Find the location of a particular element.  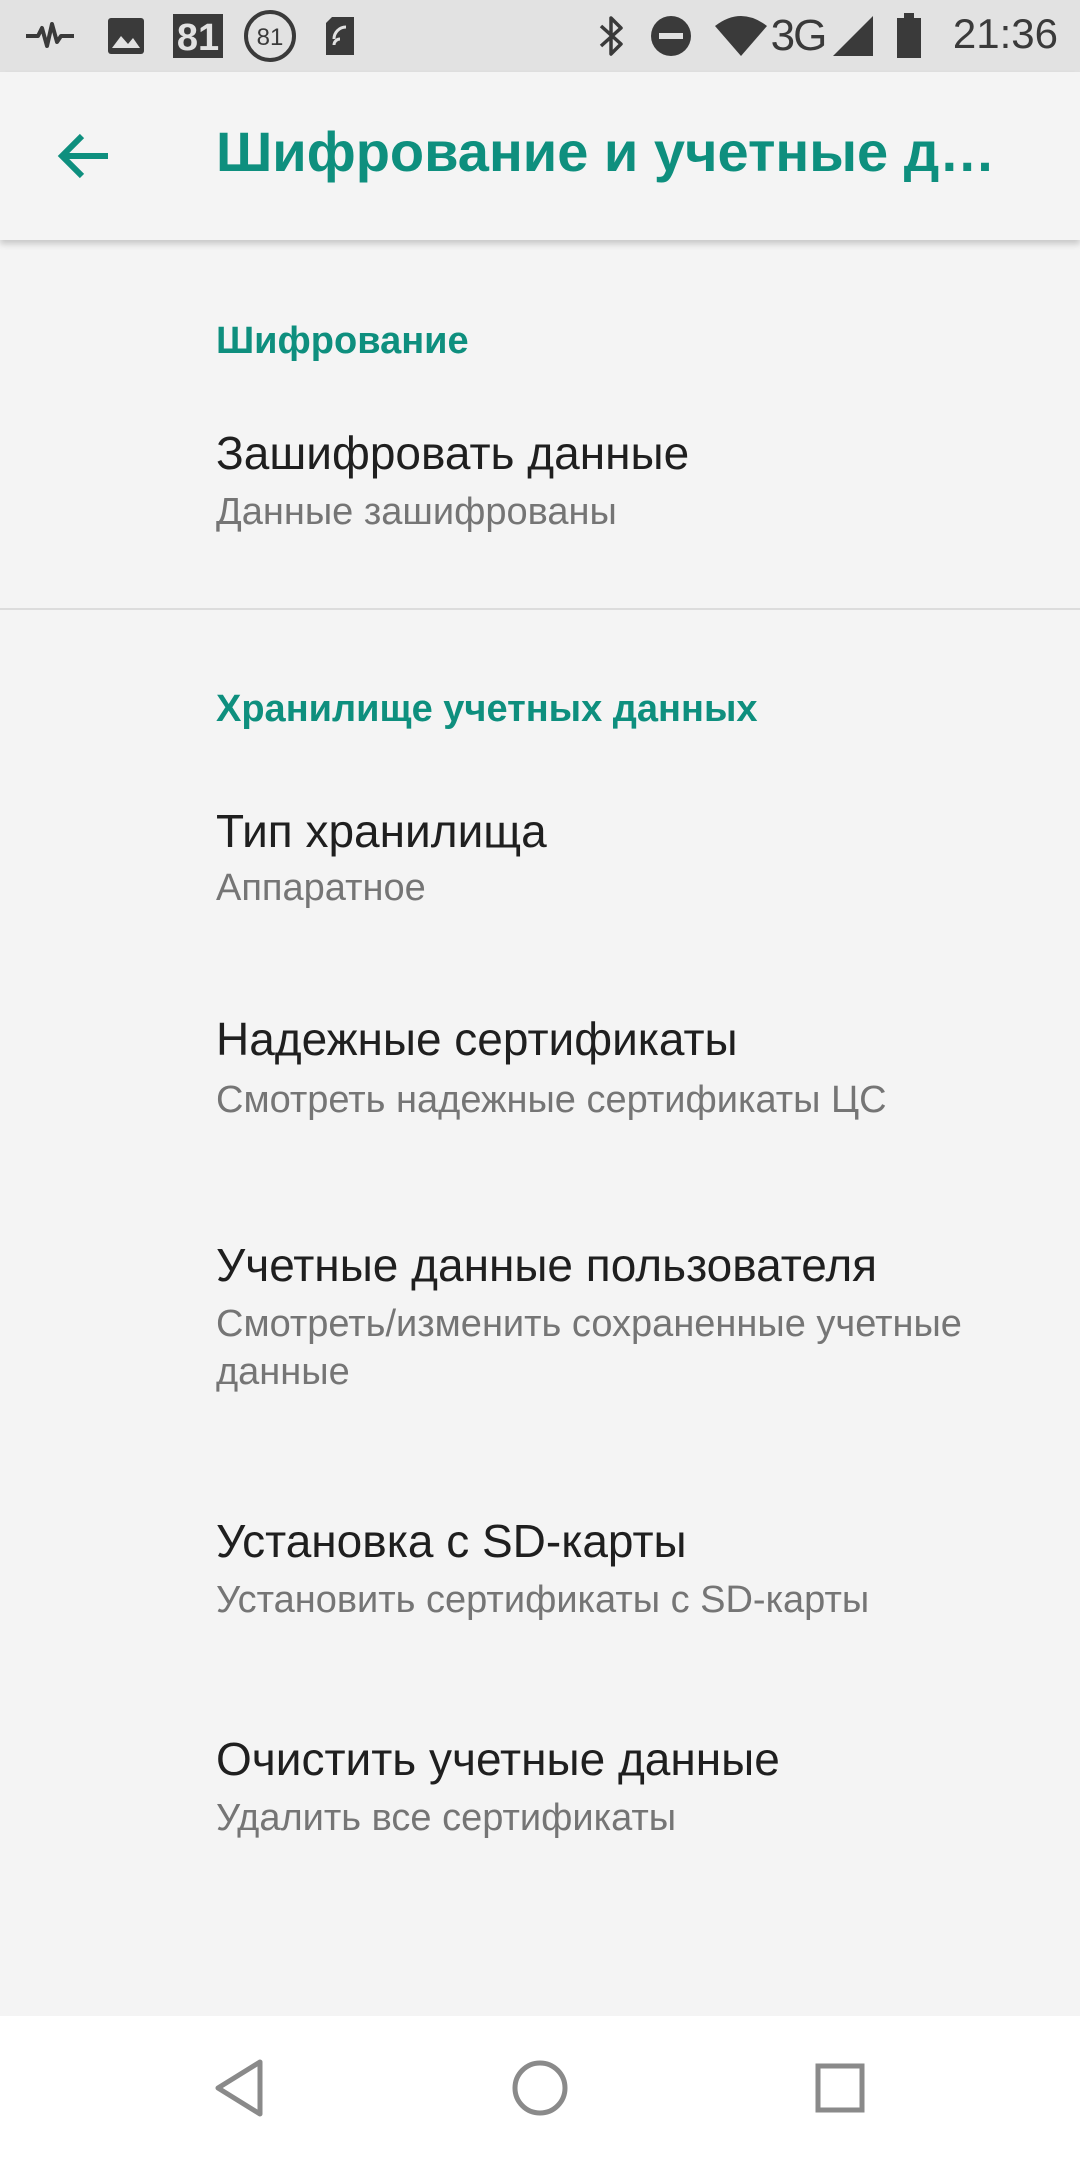

status-bar: 81 81 3G 21:36 is located at coordinates (540, 36).